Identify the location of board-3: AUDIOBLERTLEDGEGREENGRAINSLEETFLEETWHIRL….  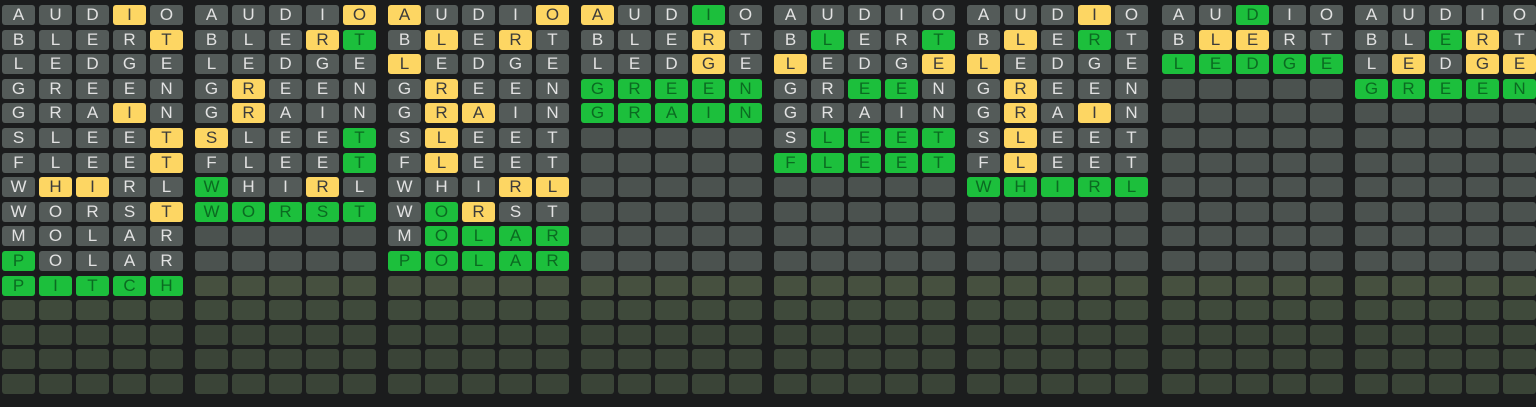
(478, 203).